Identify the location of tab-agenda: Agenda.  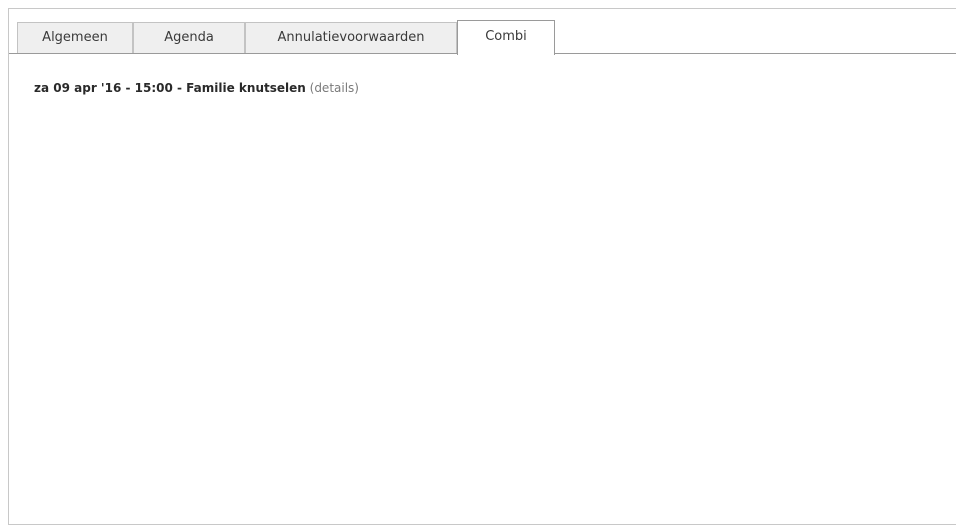
(189, 37).